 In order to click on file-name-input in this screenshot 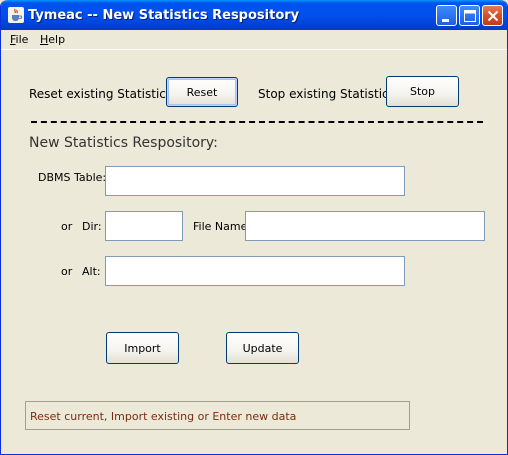, I will do `click(365, 226)`.